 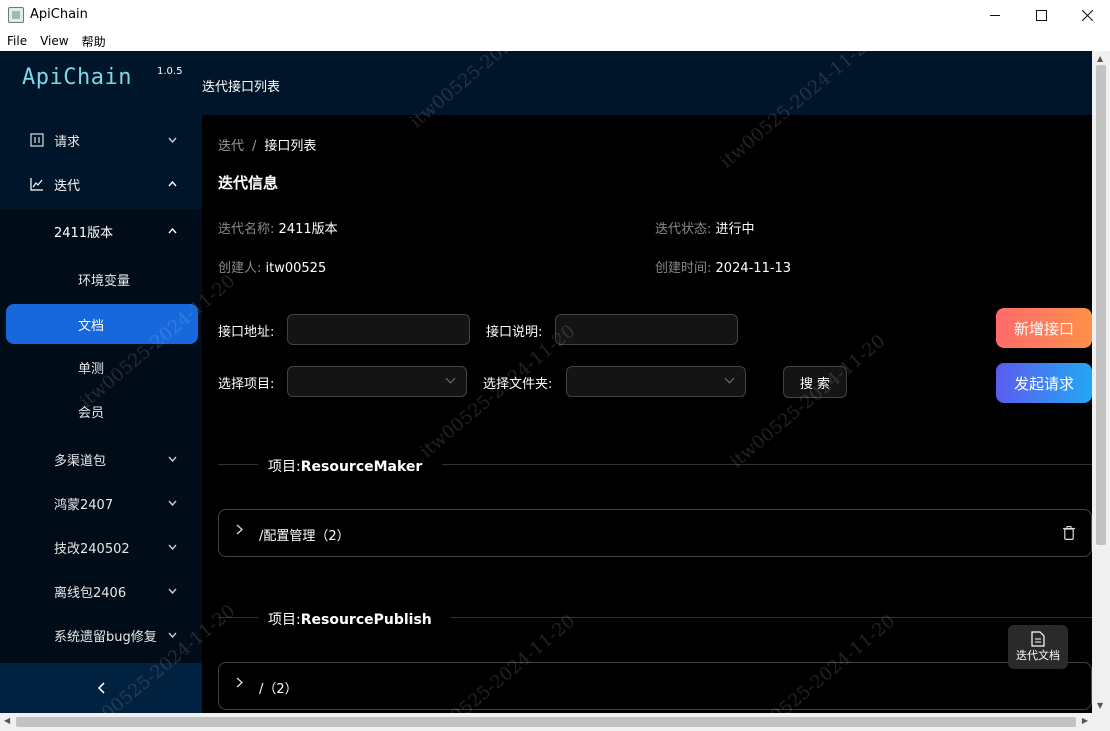 I want to click on sidebar-item-label: 迭代, so click(x=67, y=186).